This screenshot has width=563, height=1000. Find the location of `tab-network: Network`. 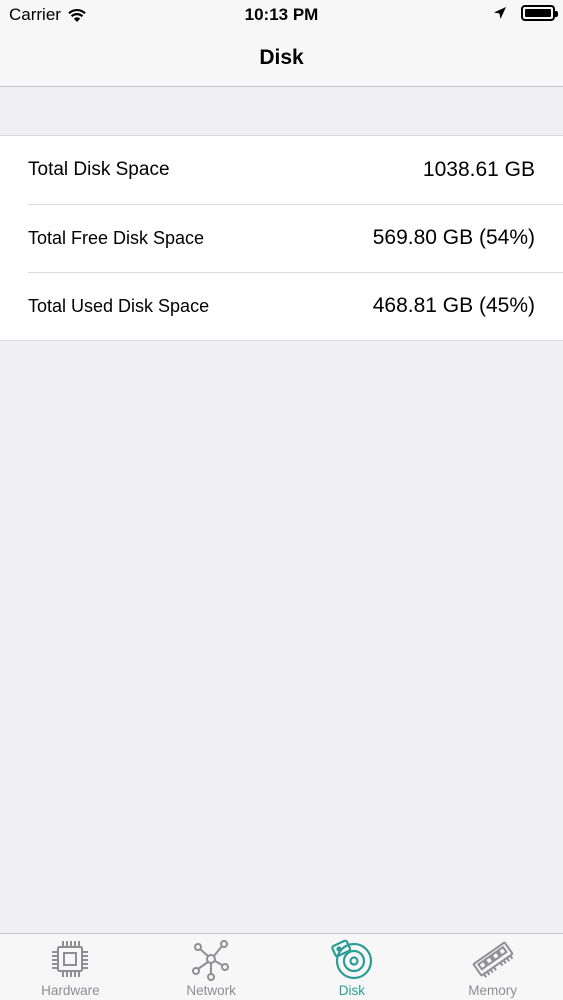

tab-network: Network is located at coordinates (211, 967).